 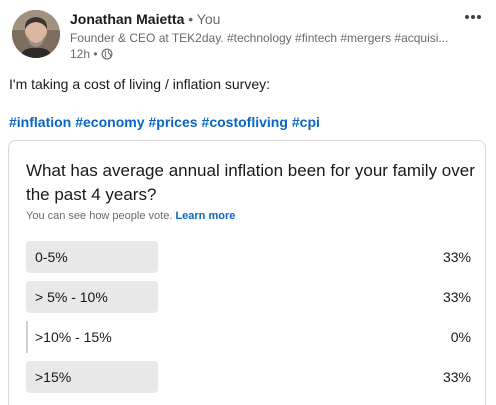 What do you see at coordinates (204, 19) in the screenshot?
I see `author-relation: • You` at bounding box center [204, 19].